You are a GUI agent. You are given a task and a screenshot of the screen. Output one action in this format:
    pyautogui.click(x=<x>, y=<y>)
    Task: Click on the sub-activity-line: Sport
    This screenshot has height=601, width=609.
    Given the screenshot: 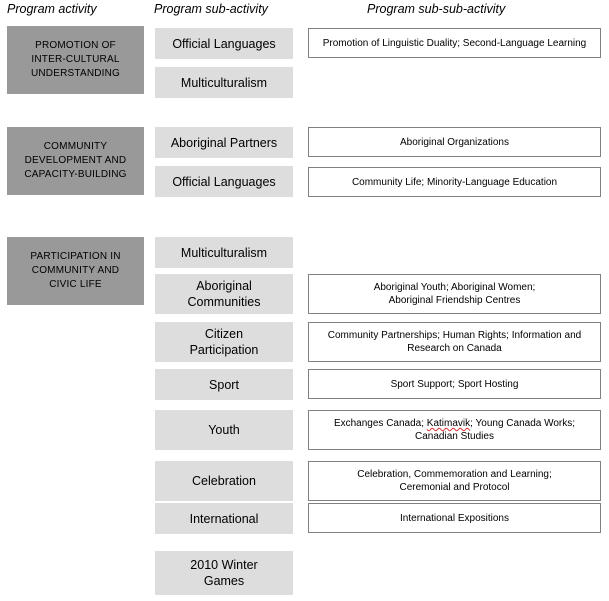 What is the action you would take?
    pyautogui.click(x=224, y=384)
    